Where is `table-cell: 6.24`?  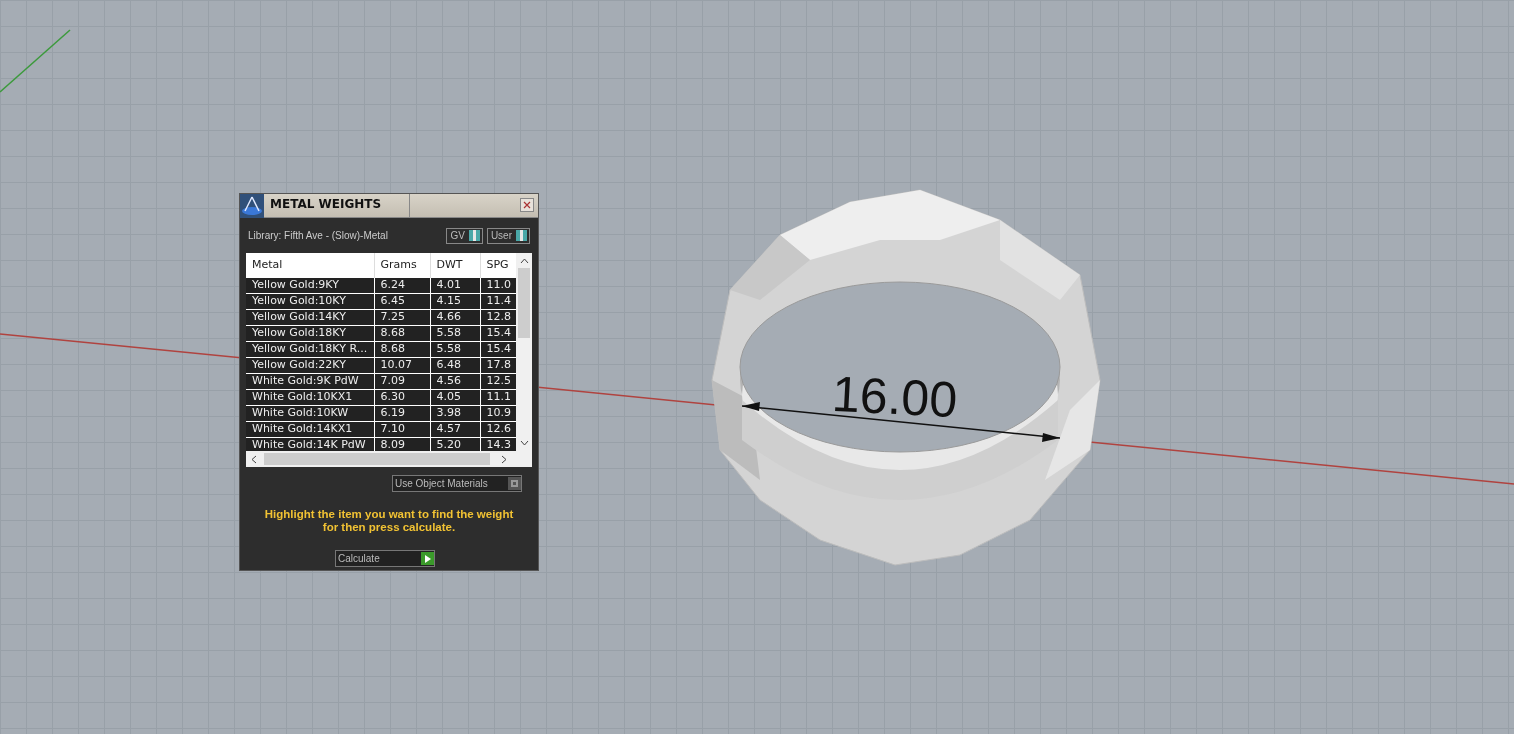 table-cell: 6.24 is located at coordinates (402, 285).